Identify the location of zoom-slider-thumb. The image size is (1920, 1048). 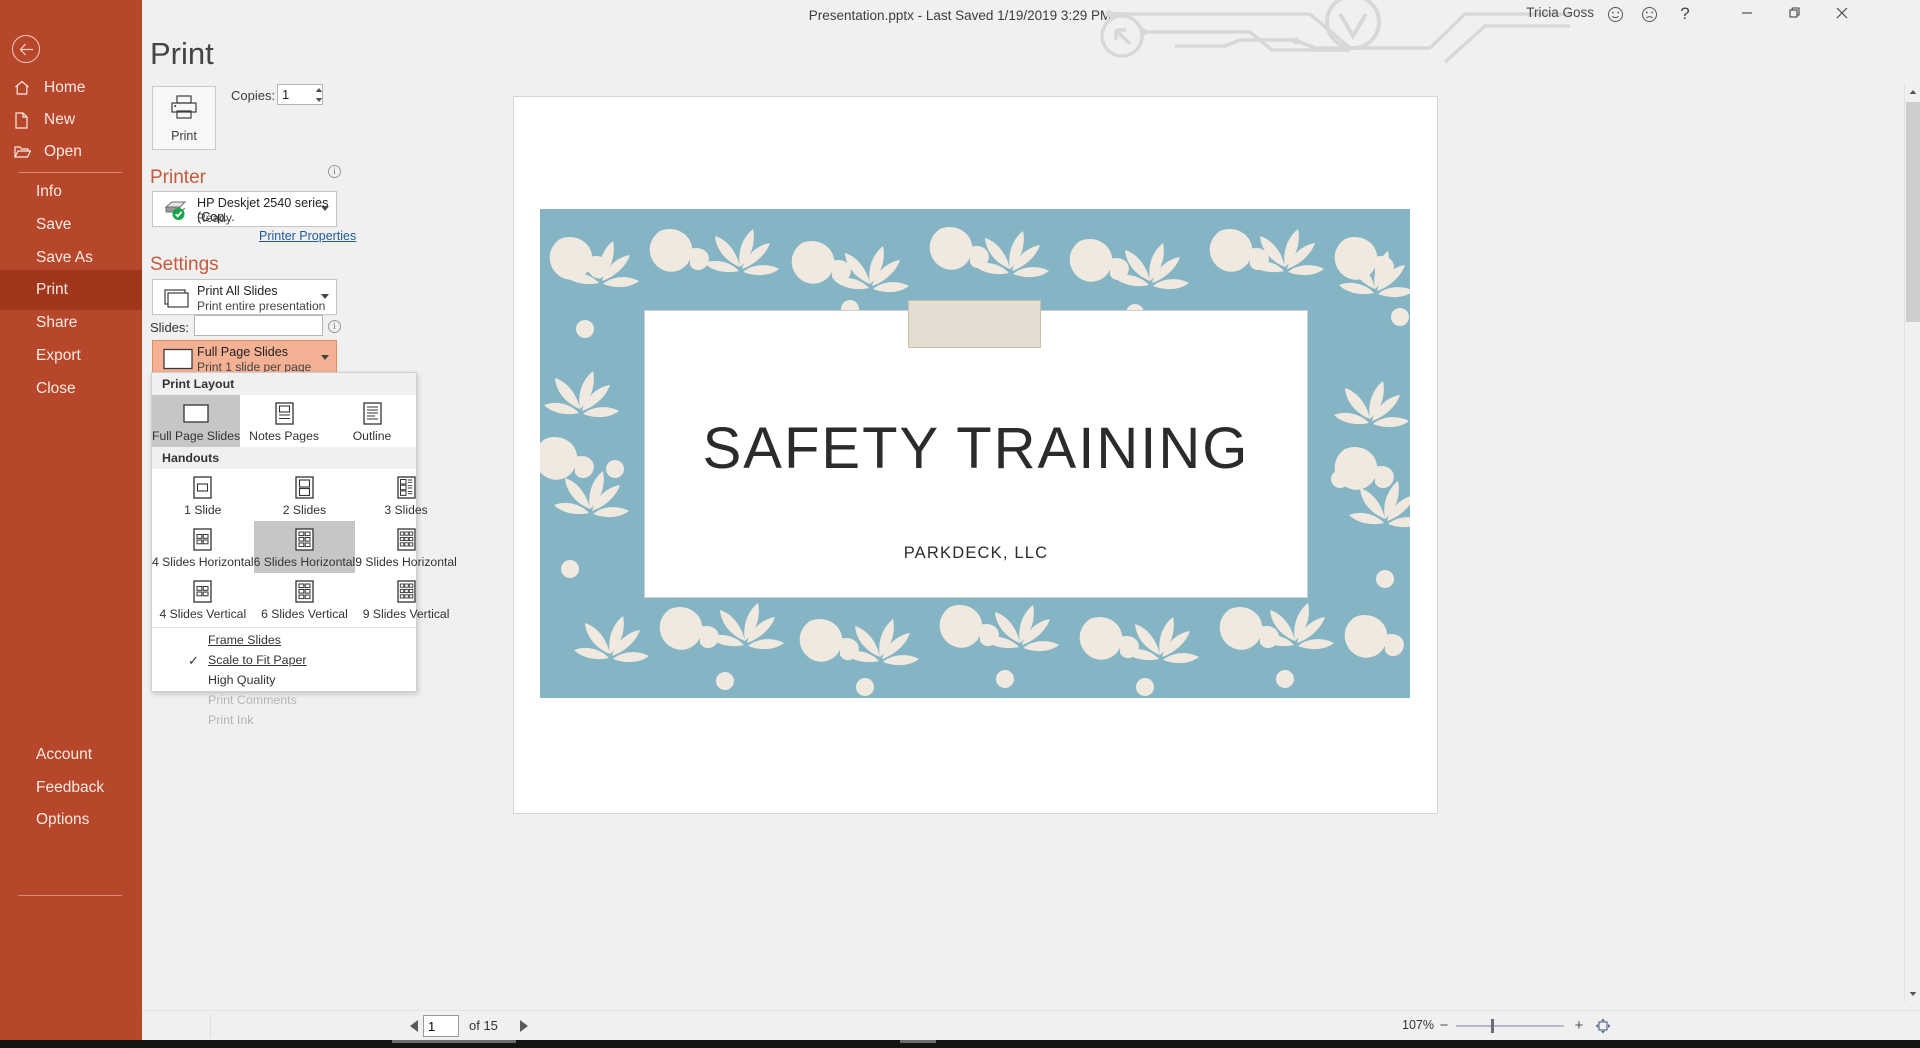
(1492, 1026).